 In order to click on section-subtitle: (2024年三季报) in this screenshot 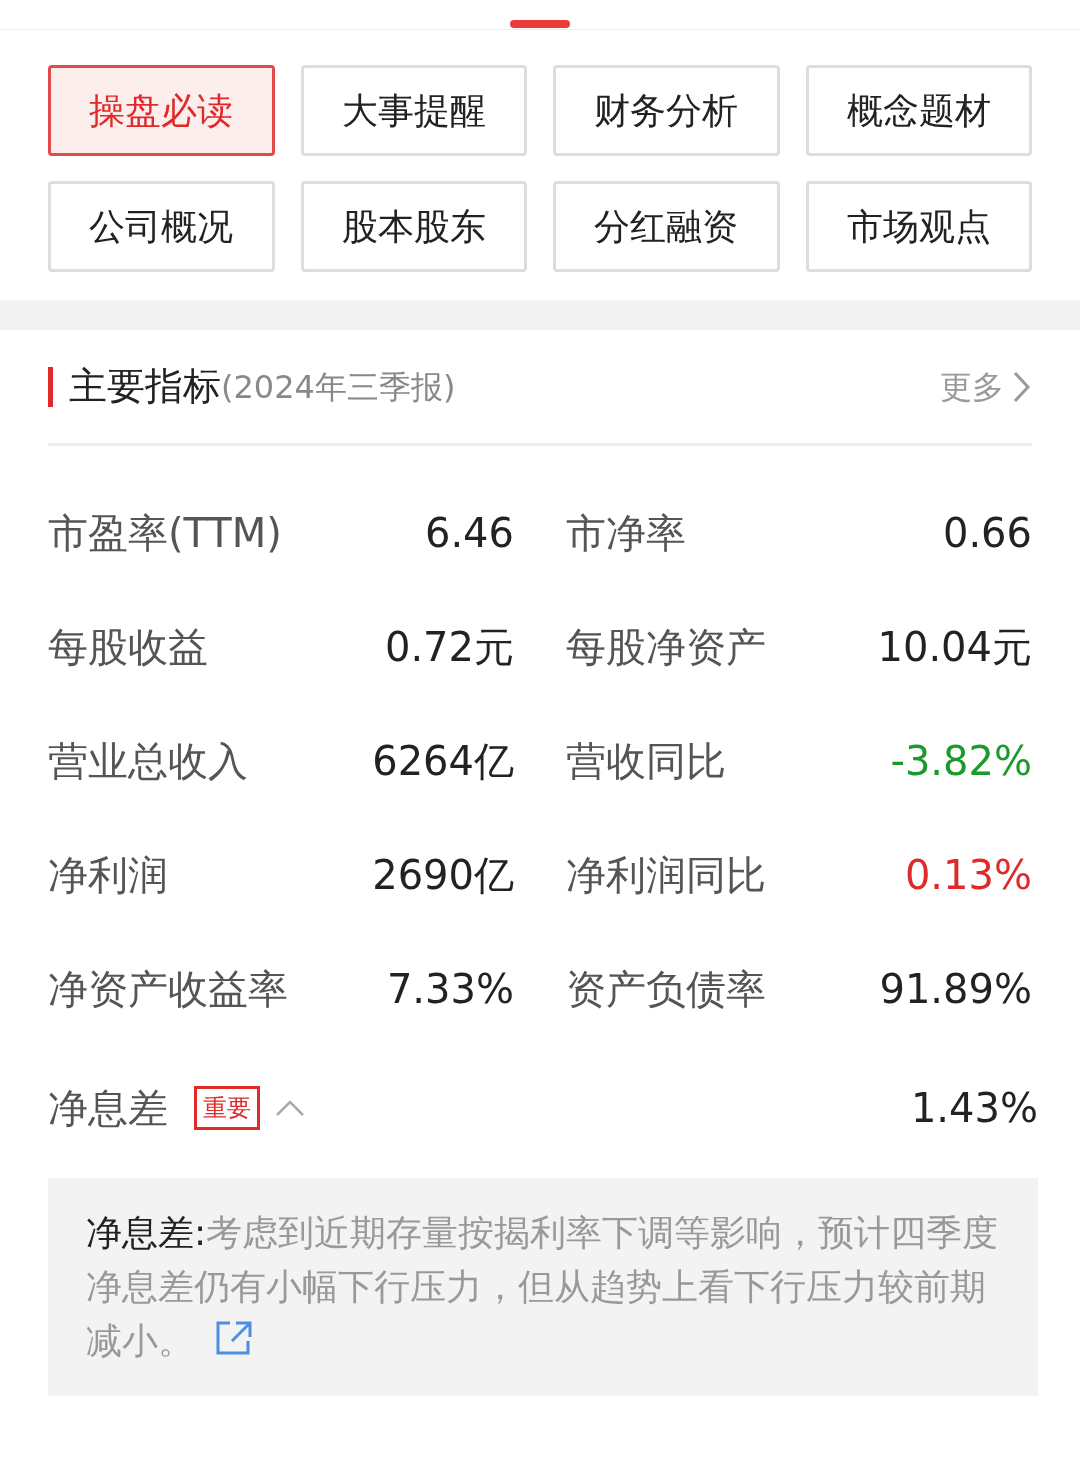, I will do `click(338, 387)`.